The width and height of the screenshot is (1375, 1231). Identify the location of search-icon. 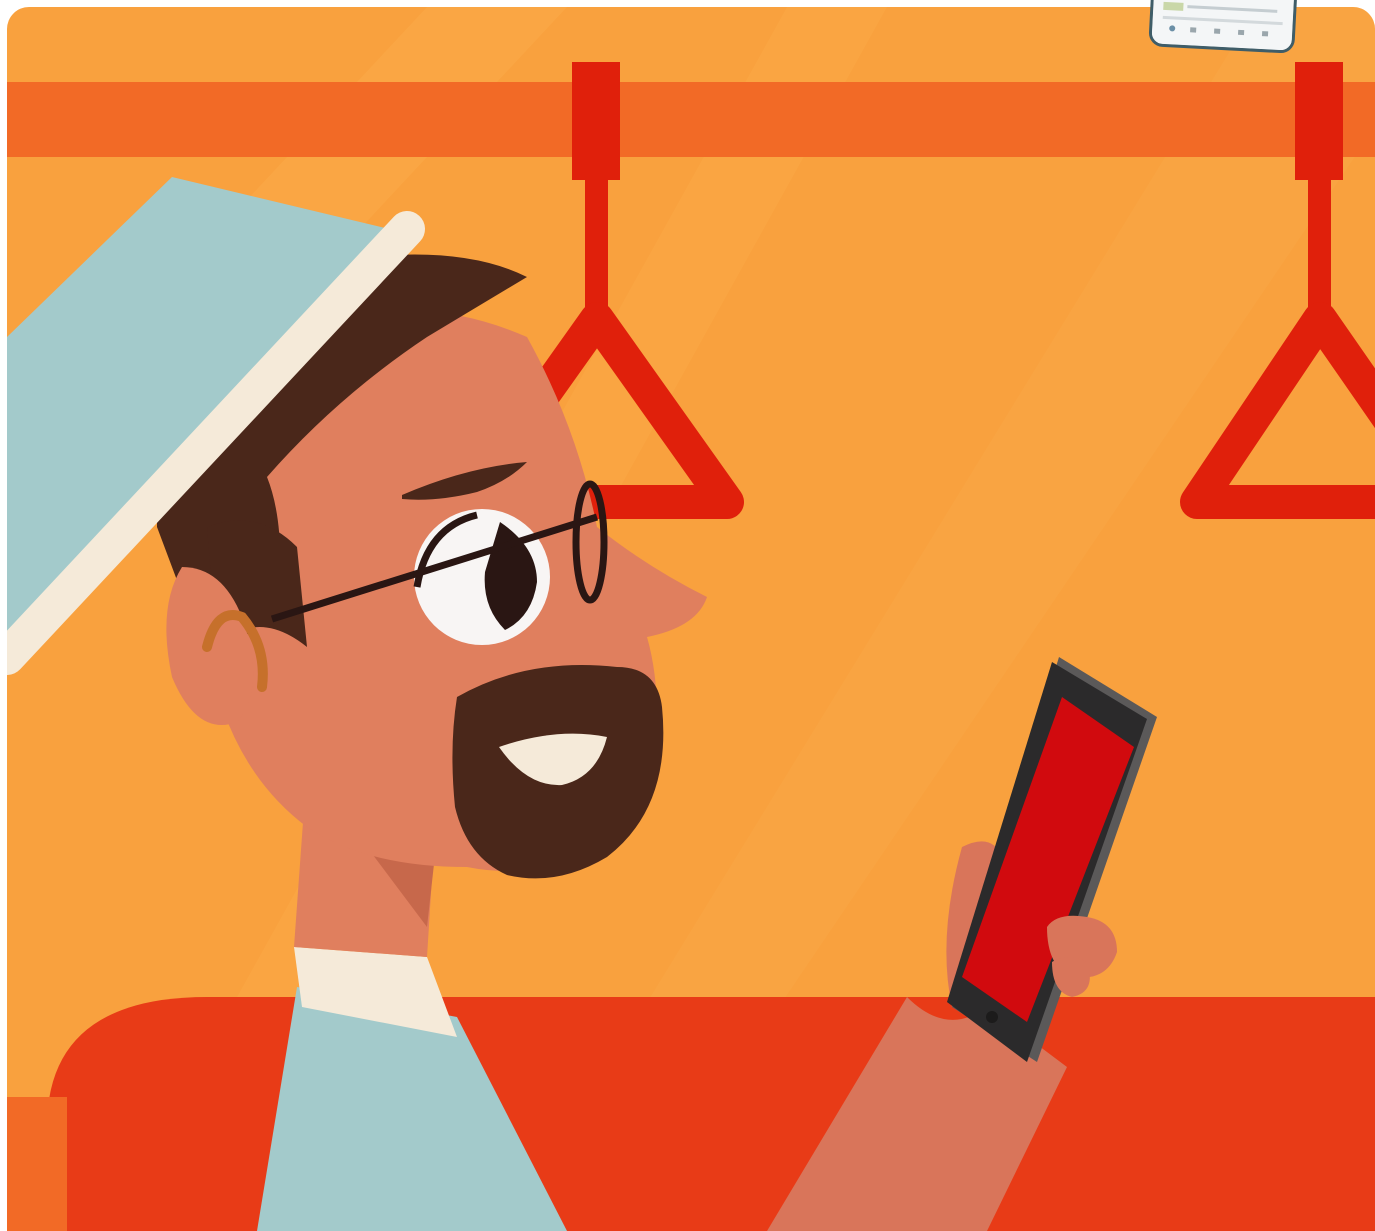
(1193, 30).